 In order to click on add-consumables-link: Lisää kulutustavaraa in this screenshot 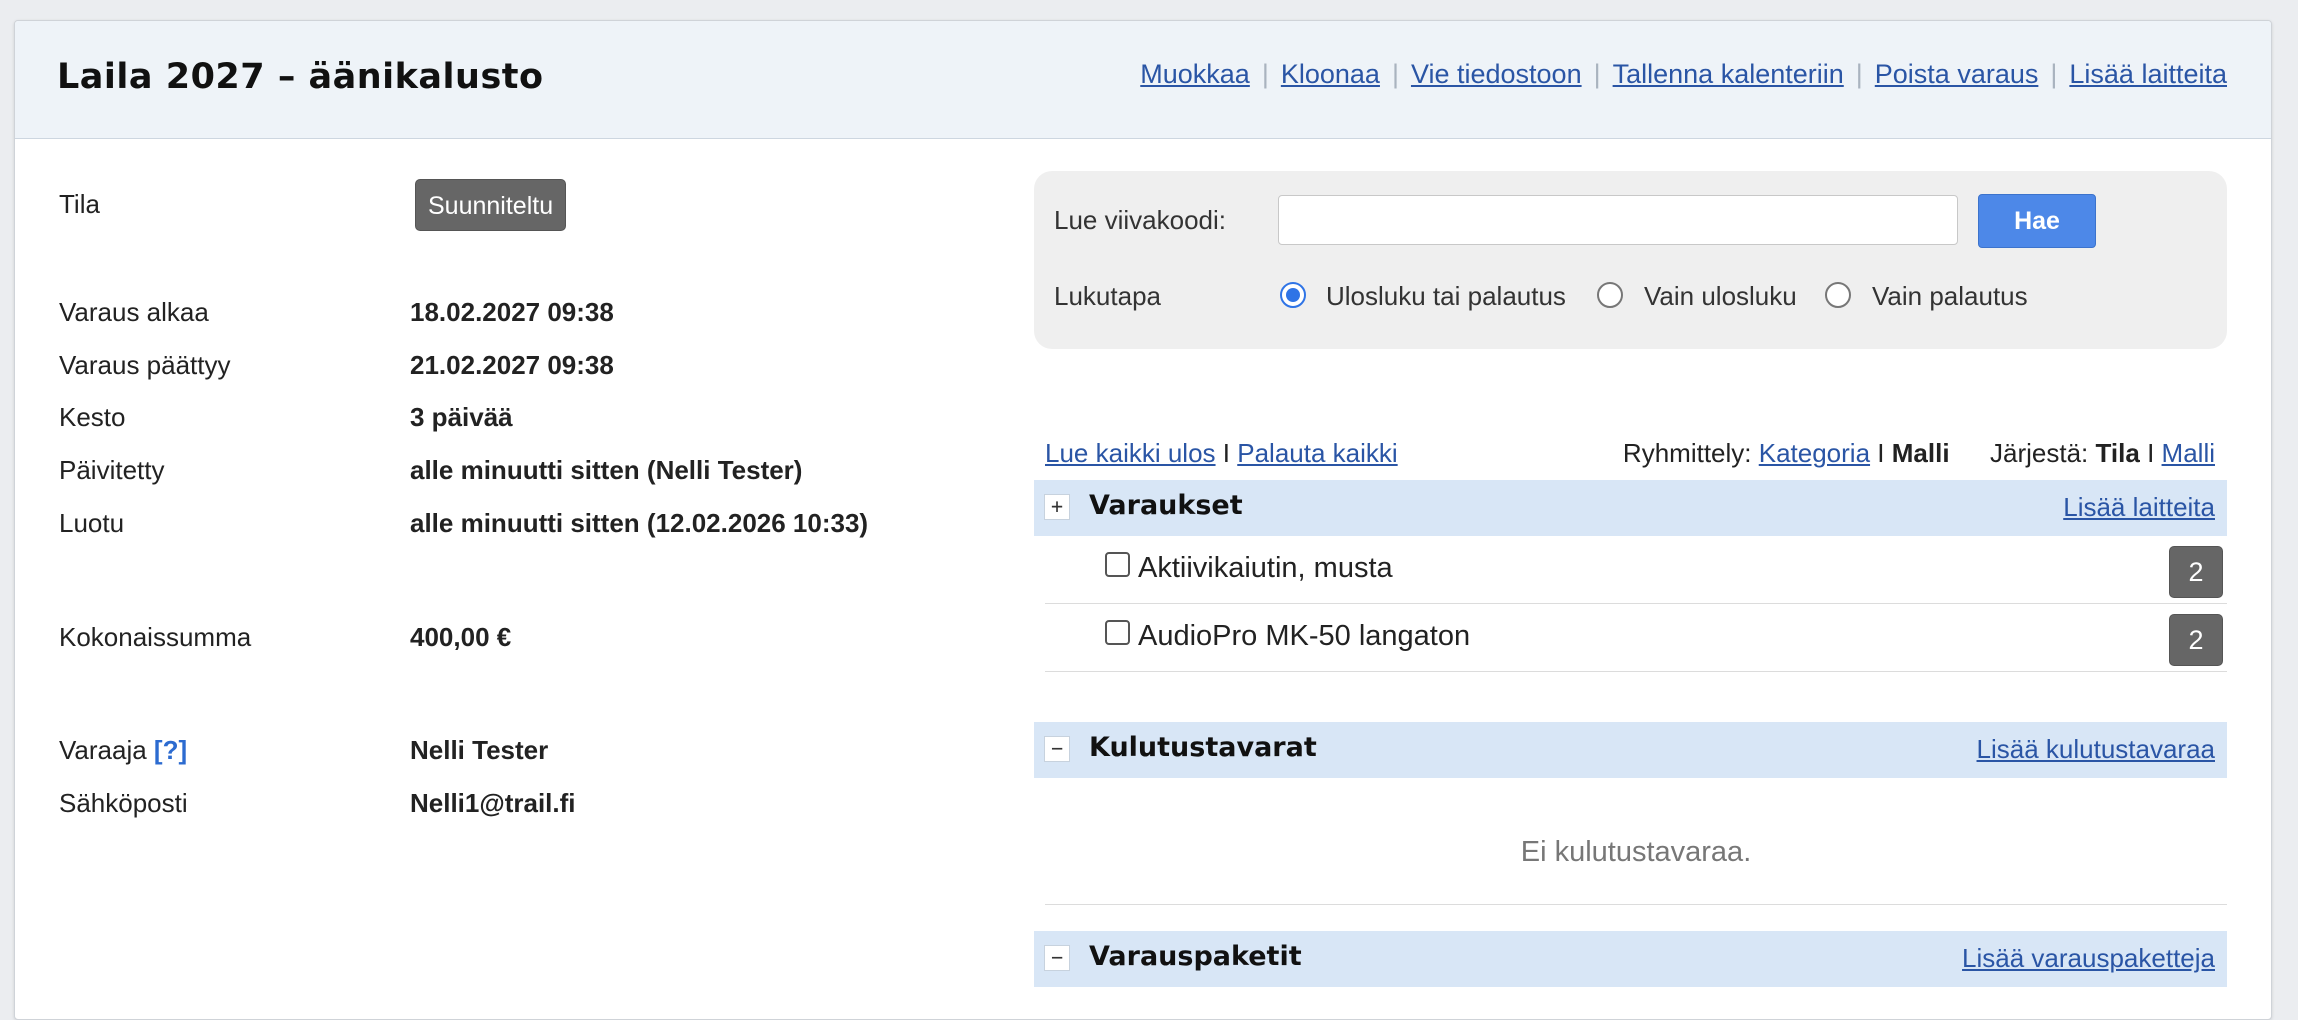, I will do `click(2096, 749)`.